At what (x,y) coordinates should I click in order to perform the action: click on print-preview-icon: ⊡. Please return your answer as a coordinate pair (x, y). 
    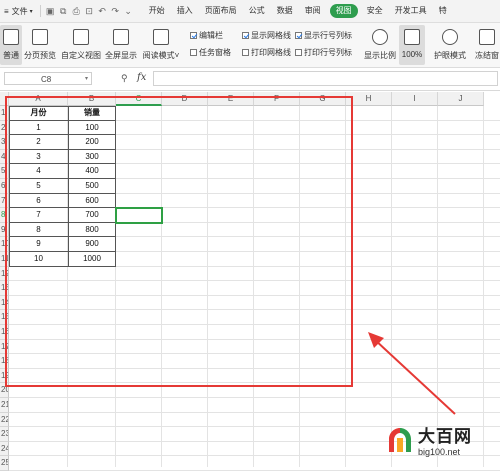
    Looking at the image, I should click on (89, 11).